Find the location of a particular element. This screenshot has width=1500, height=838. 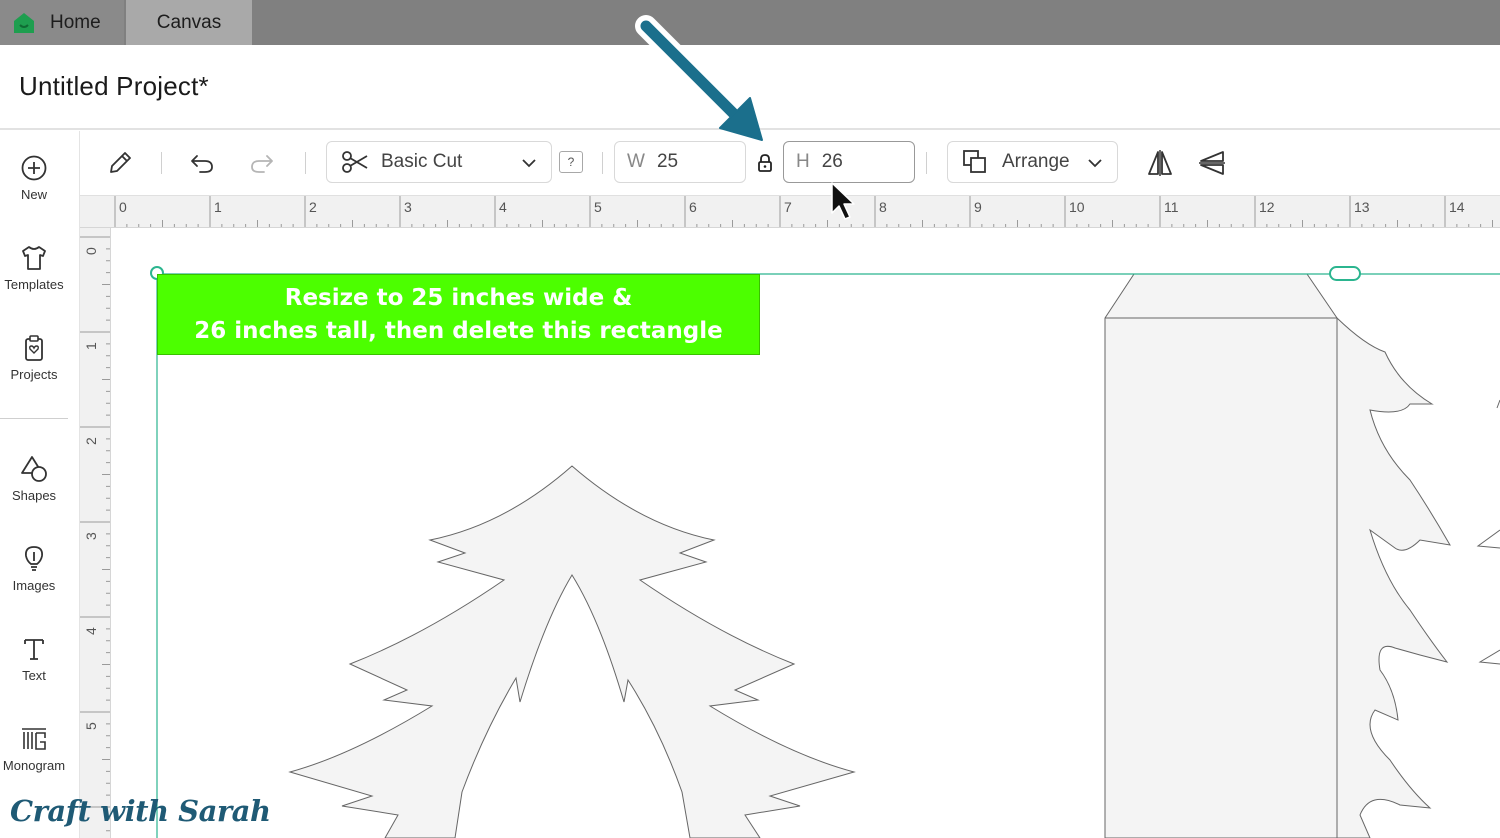

tab-home: Home is located at coordinates (62, 22).